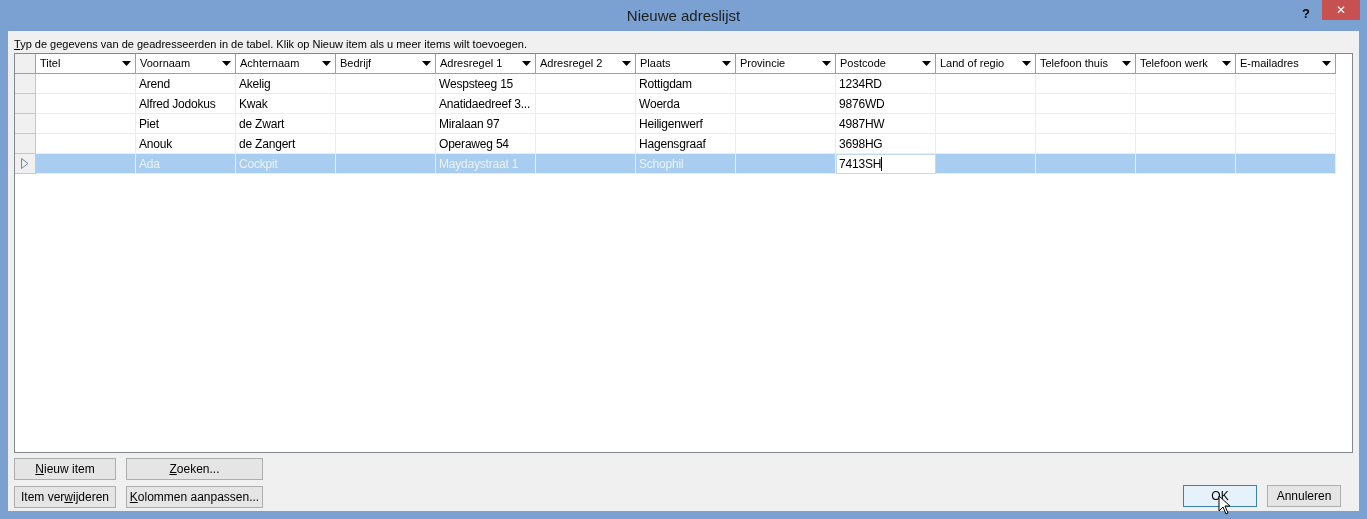 This screenshot has height=519, width=1367. What do you see at coordinates (65, 469) in the screenshot?
I see `dialog-button: Nieuw item` at bounding box center [65, 469].